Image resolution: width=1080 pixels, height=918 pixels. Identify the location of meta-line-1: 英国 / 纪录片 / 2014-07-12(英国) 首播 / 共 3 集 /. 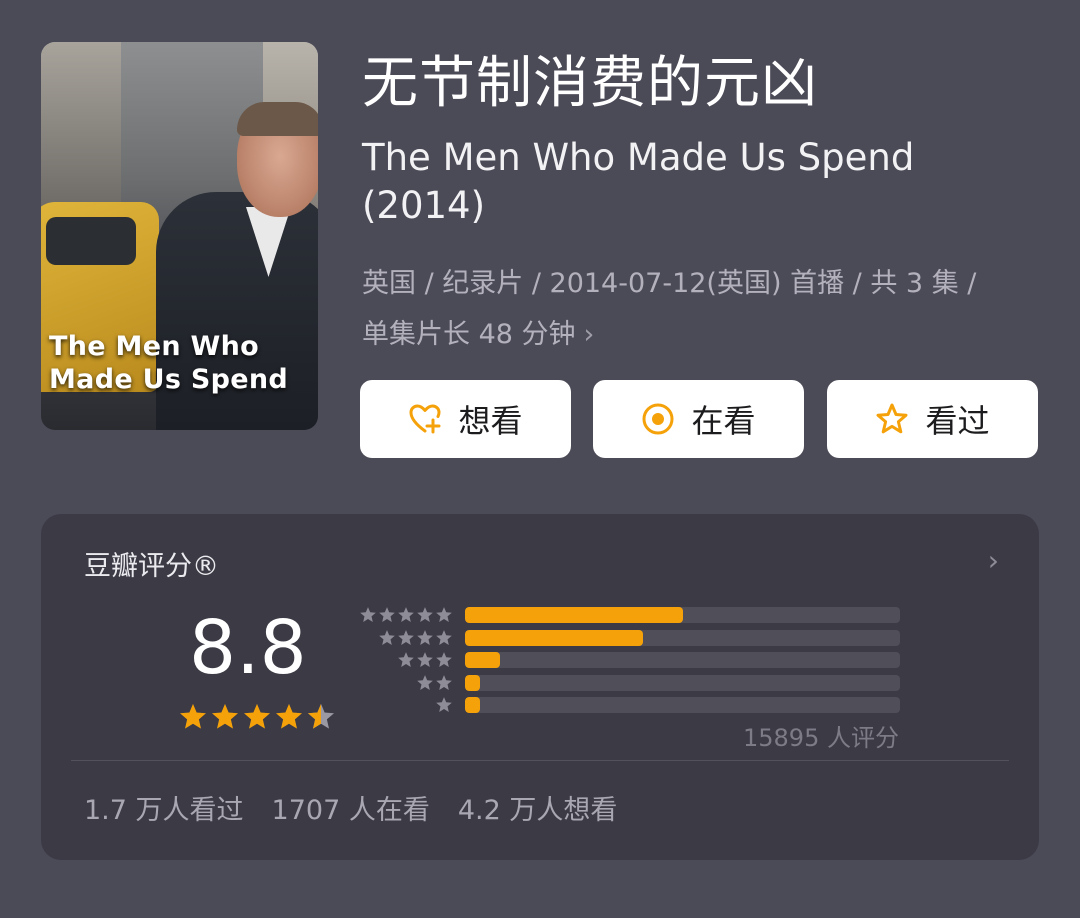
(669, 283).